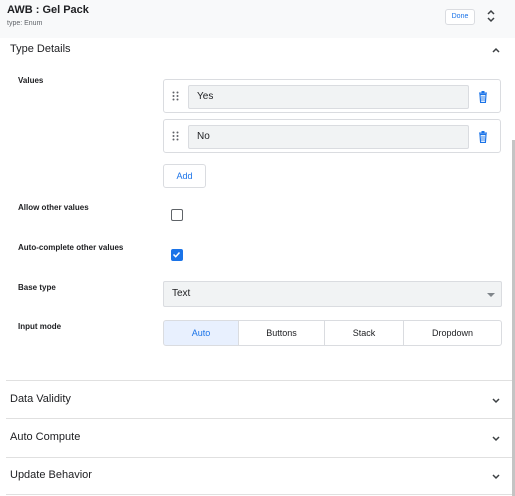 This screenshot has width=515, height=496. Describe the element at coordinates (255, 438) in the screenshot. I see `auto-compute-header: Auto Compute` at that location.